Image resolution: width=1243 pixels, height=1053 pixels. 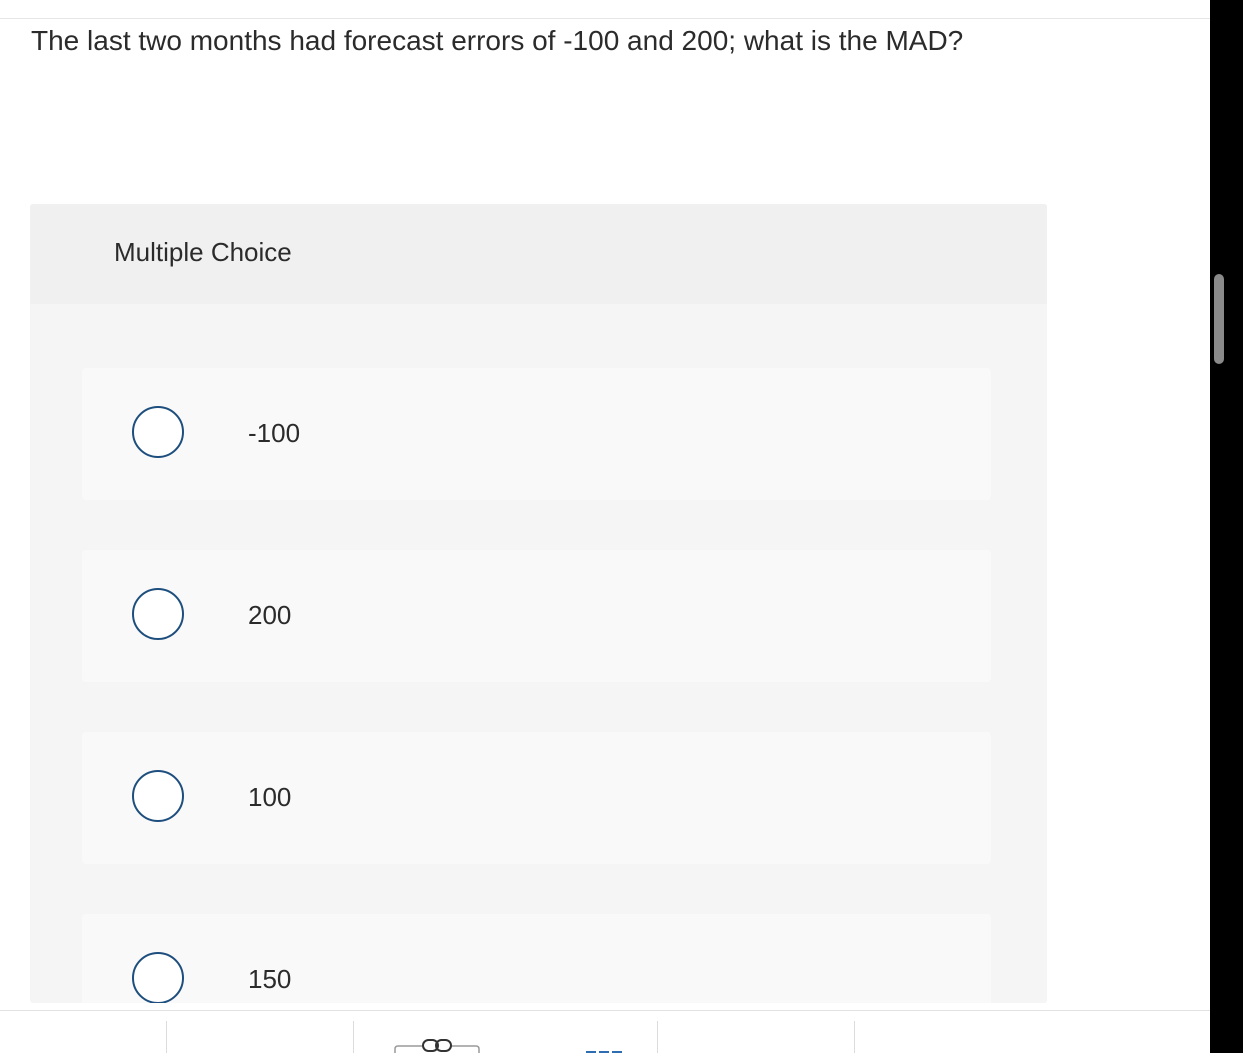 What do you see at coordinates (605, 1031) in the screenshot?
I see `bottom-toolbar` at bounding box center [605, 1031].